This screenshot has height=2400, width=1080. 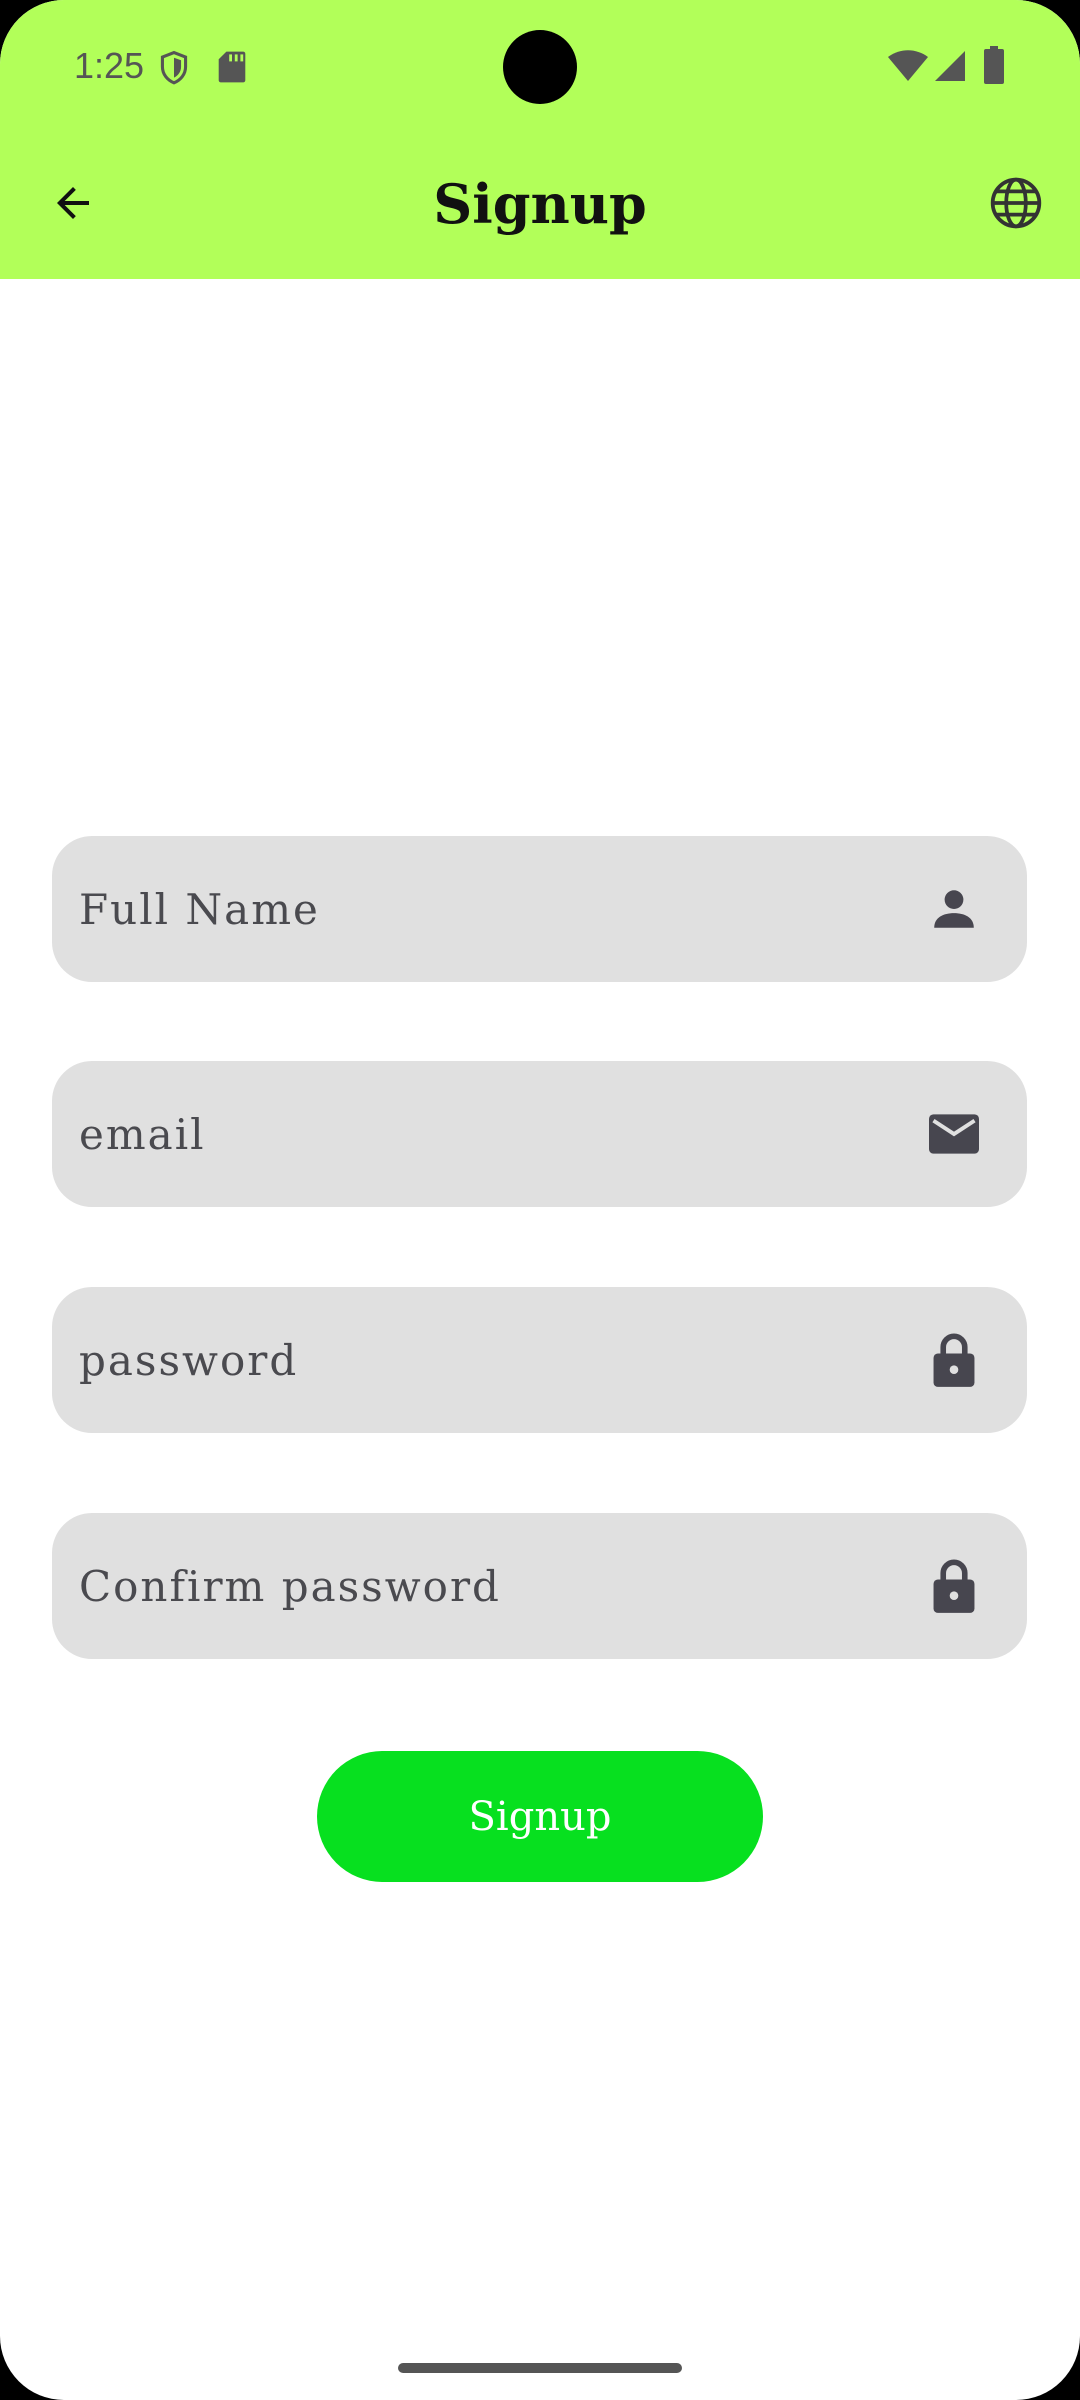 I want to click on sd-card-icon, so click(x=232, y=69).